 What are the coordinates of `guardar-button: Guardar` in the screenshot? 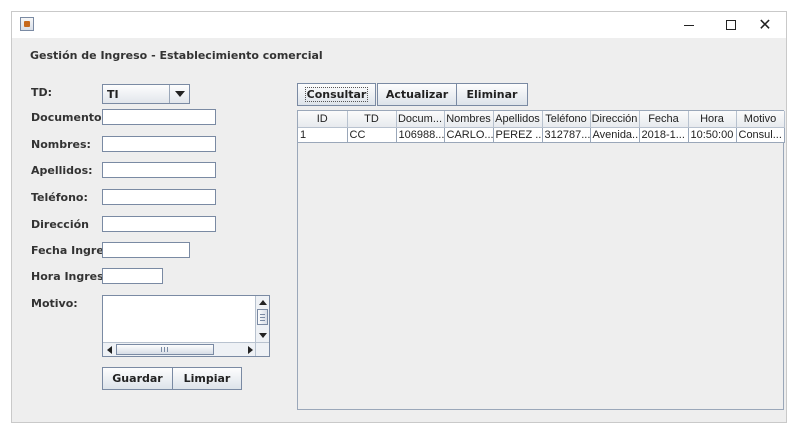 It's located at (137, 378).